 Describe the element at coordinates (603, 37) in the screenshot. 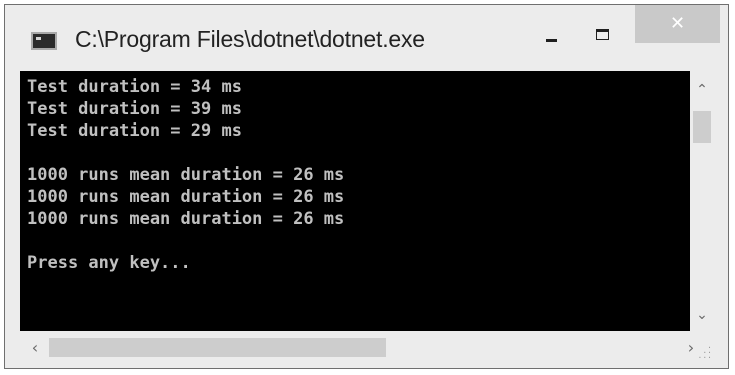

I see `maximize-button` at that location.